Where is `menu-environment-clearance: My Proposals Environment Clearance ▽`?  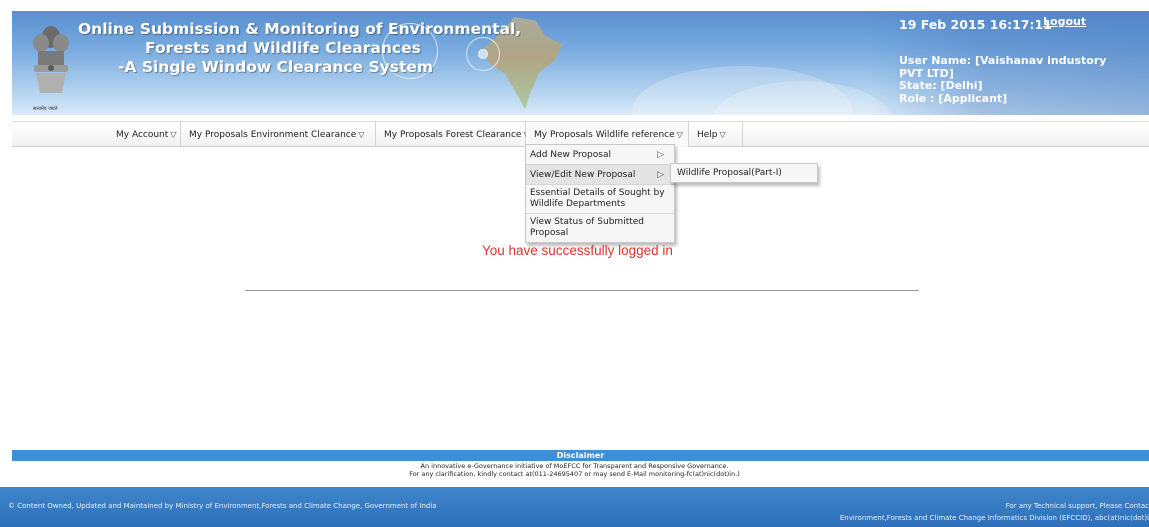
menu-environment-clearance: My Proposals Environment Clearance ▽ is located at coordinates (278, 134).